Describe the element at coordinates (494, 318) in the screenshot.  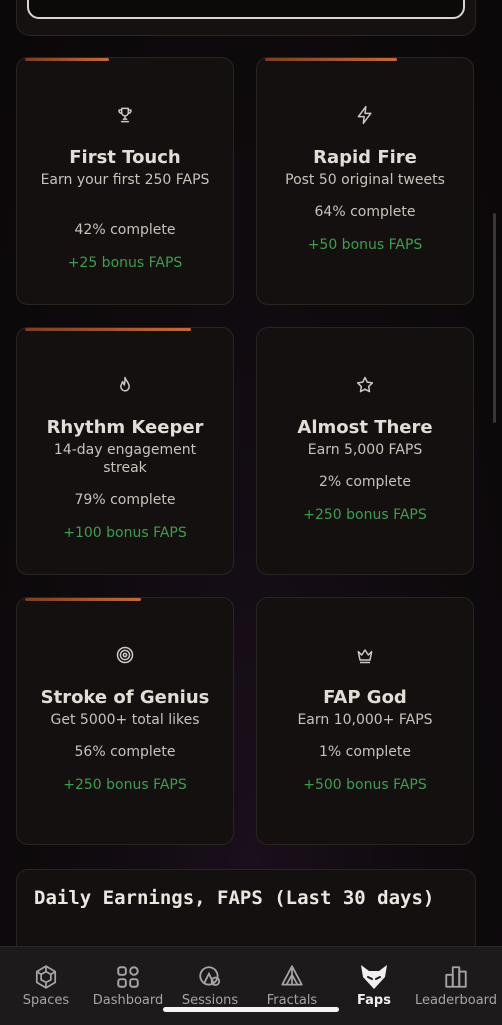
I see `scrollbar` at that location.